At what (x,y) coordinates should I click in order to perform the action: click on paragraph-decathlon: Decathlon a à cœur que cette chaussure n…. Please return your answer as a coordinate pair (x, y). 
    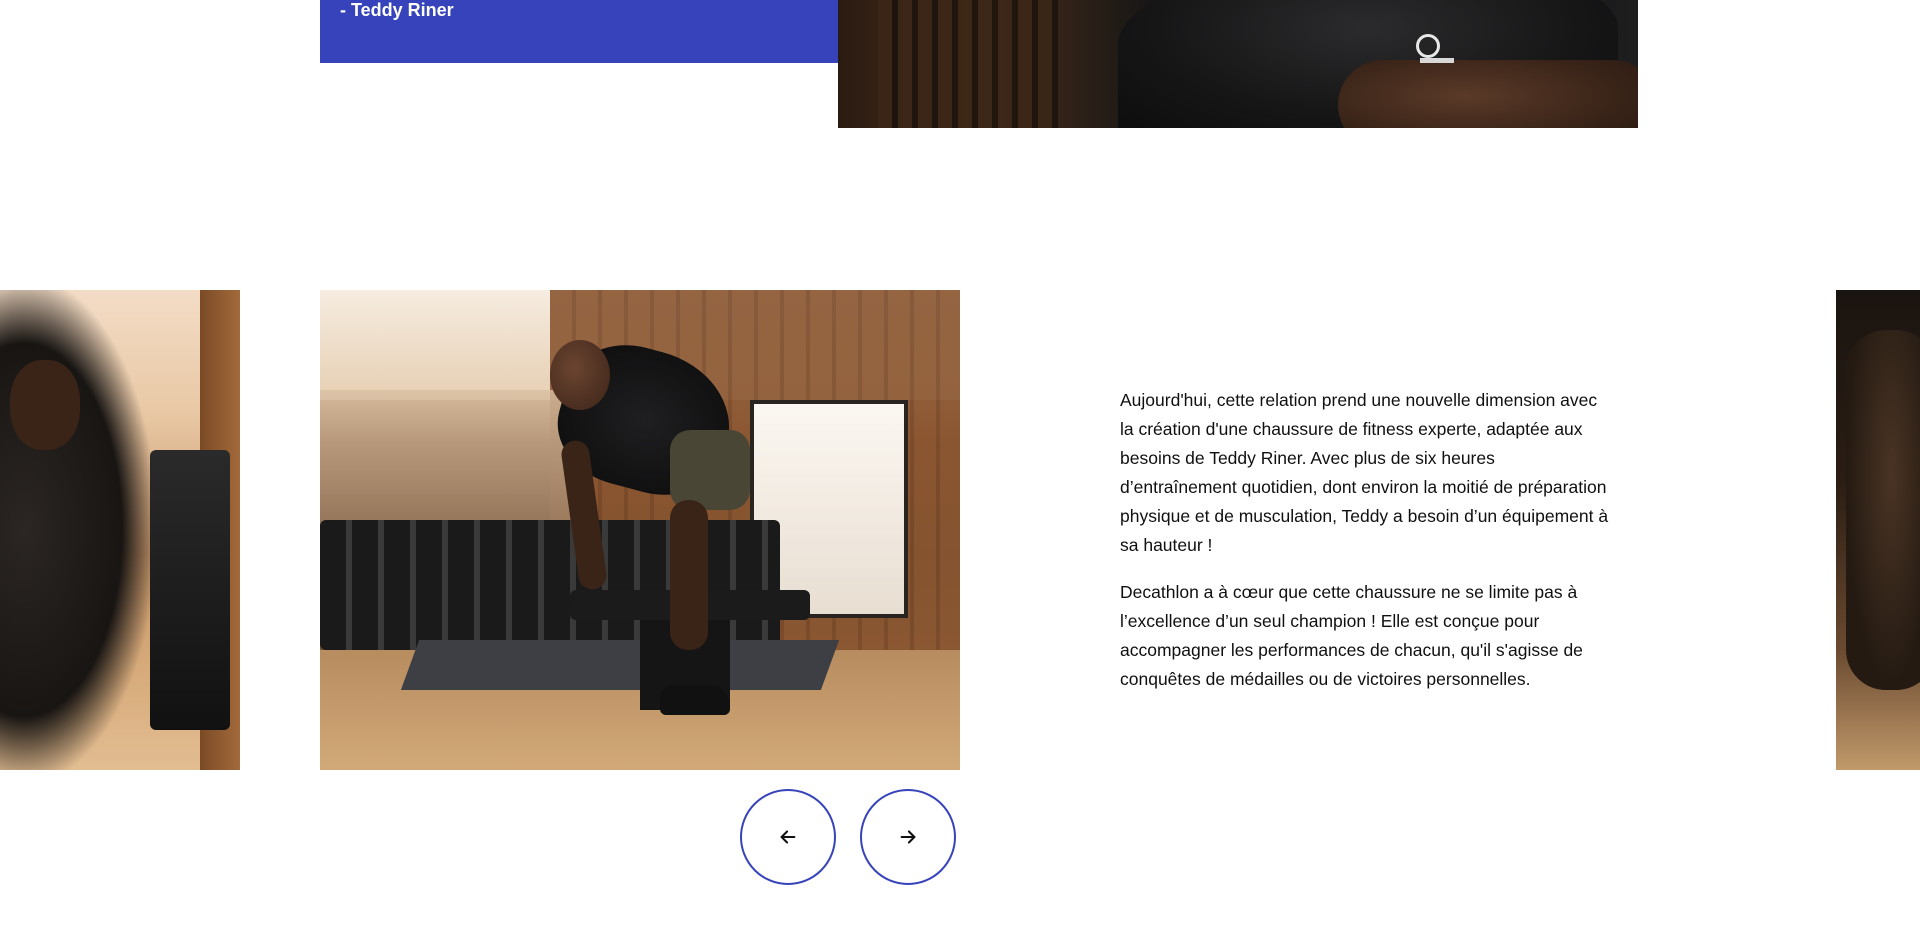
    Looking at the image, I should click on (1351, 635).